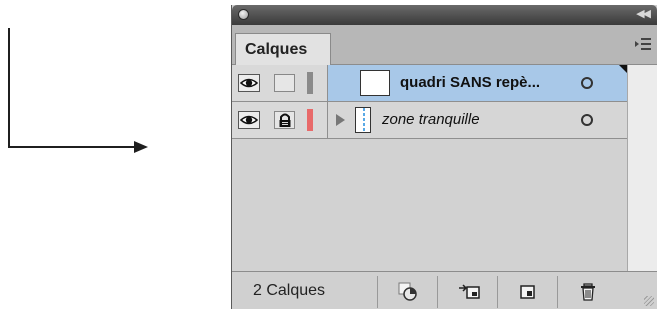 This screenshot has width=657, height=309. Describe the element at coordinates (444, 45) in the screenshot. I see `panel-tabbar: Calques` at that location.